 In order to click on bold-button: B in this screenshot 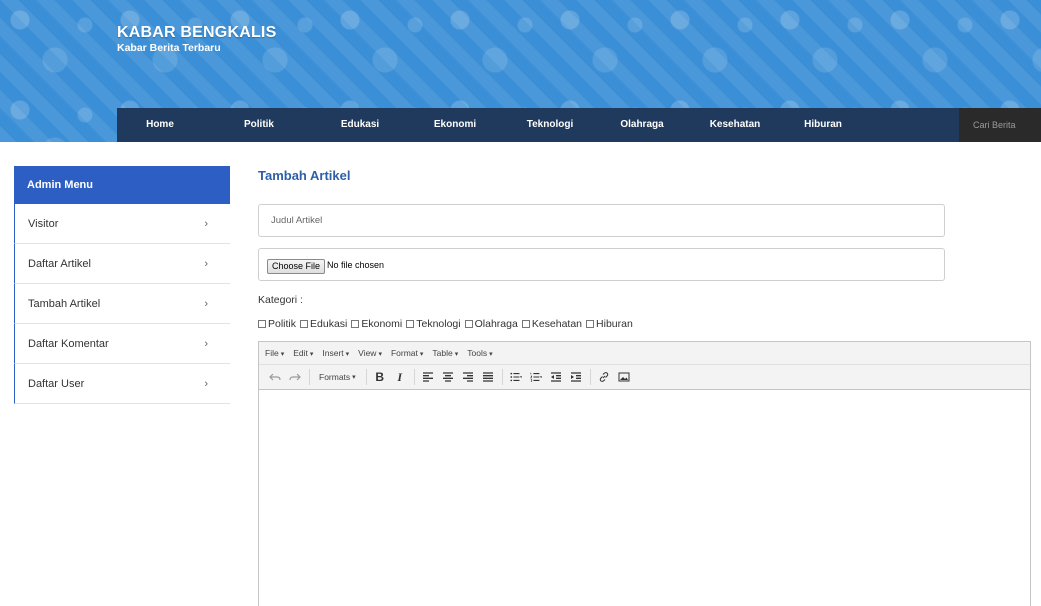, I will do `click(380, 377)`.